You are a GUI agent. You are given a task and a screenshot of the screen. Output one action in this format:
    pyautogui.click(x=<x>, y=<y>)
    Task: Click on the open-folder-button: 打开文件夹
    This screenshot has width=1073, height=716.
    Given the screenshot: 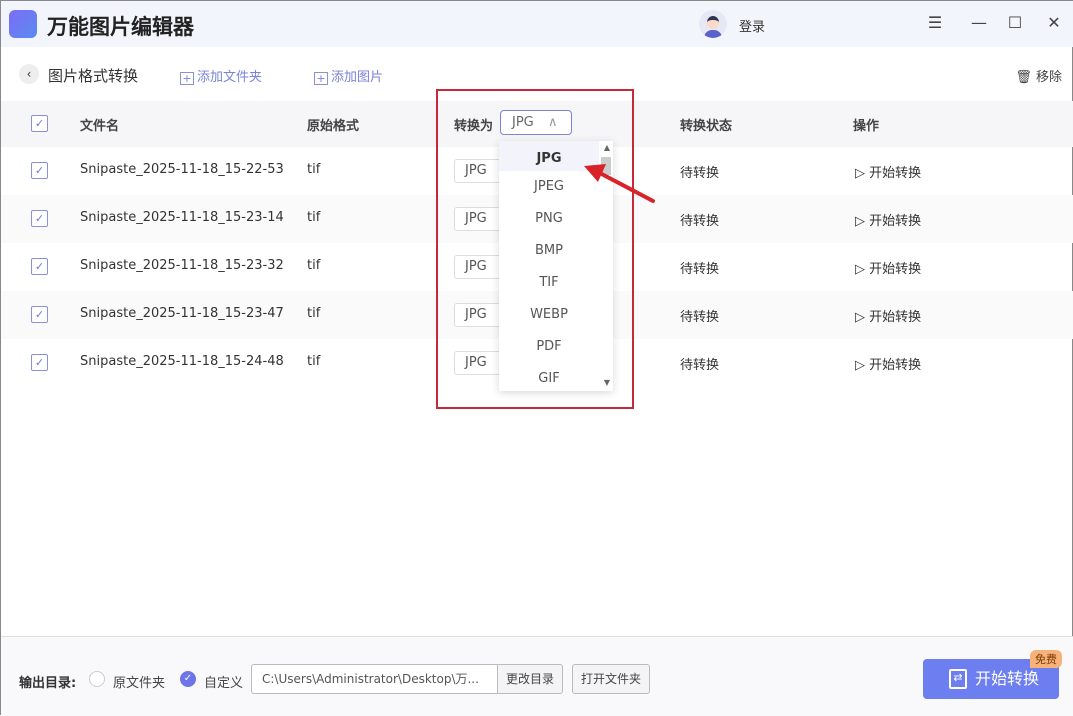 What is the action you would take?
    pyautogui.click(x=611, y=679)
    